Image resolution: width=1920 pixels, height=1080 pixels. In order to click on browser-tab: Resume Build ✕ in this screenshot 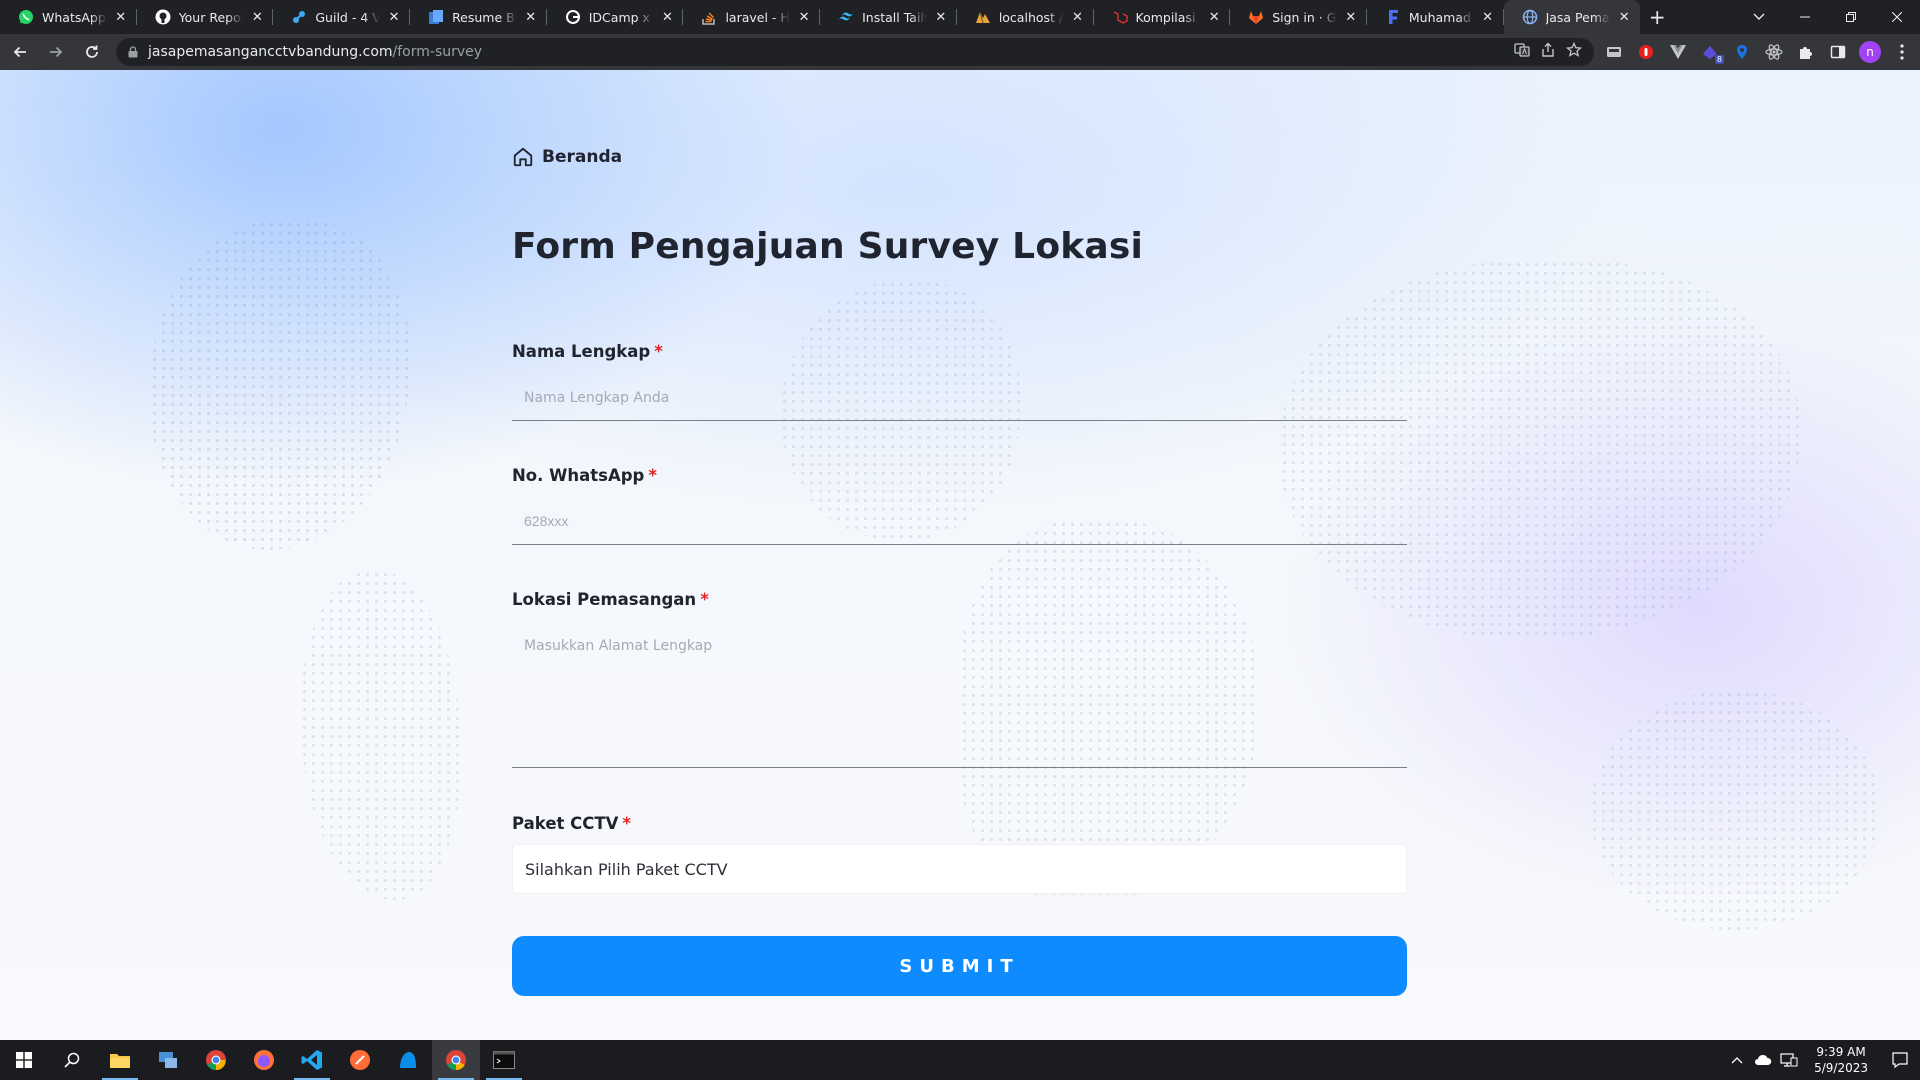, I will do `click(478, 17)`.